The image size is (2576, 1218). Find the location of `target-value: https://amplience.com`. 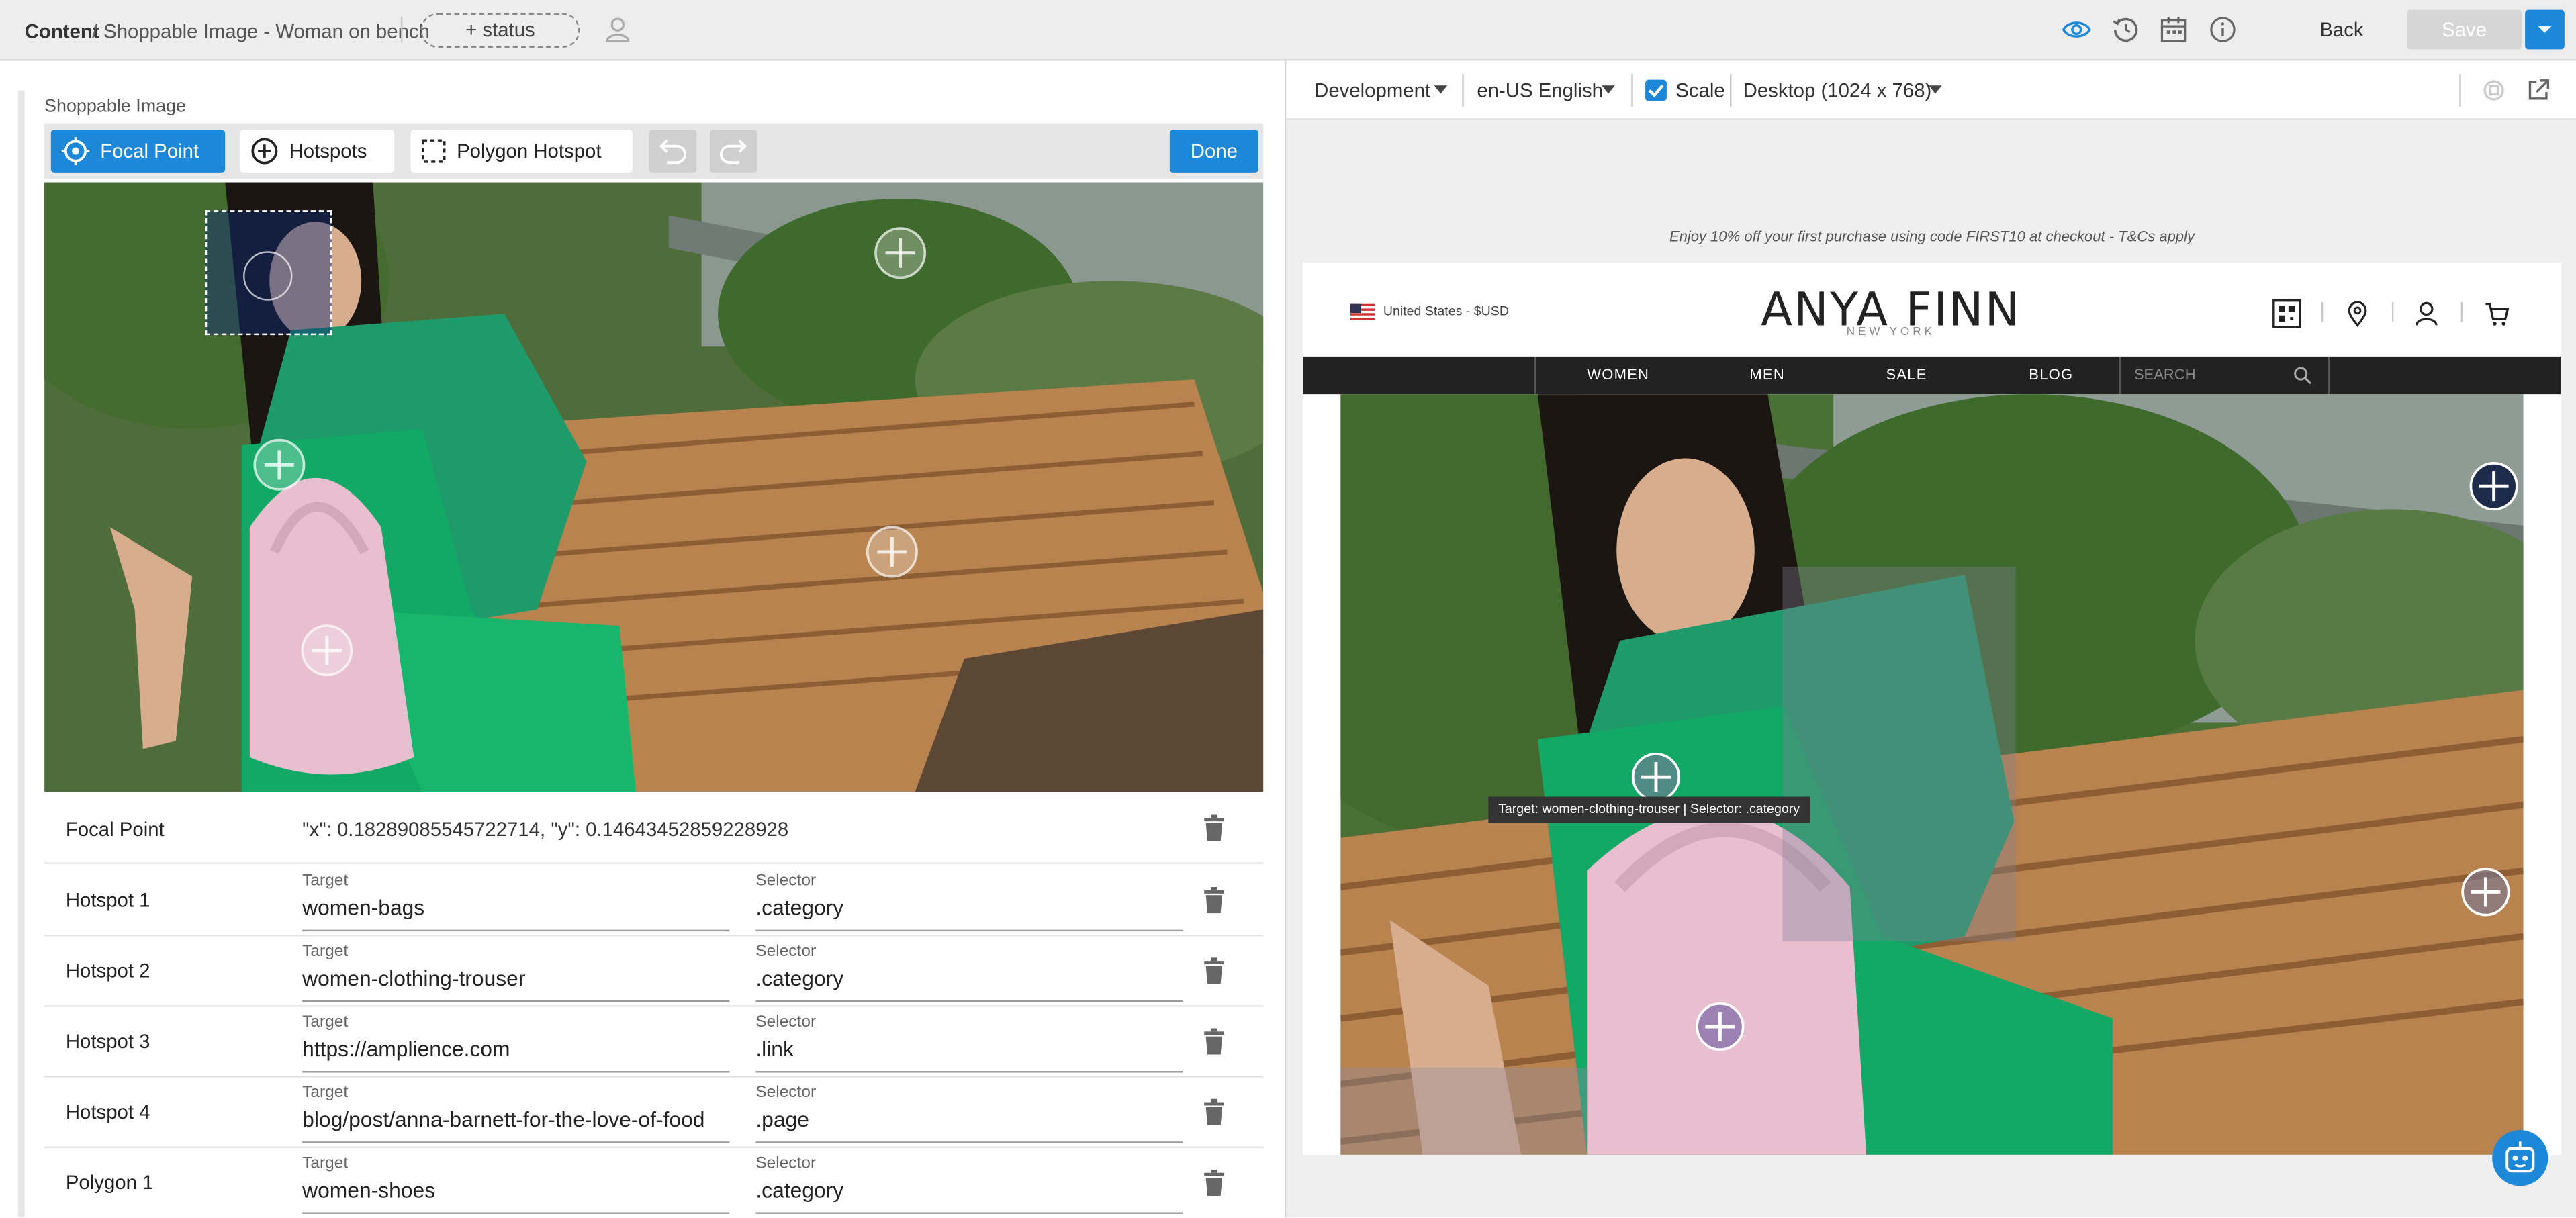

target-value: https://amplience.com is located at coordinates (406, 1049).